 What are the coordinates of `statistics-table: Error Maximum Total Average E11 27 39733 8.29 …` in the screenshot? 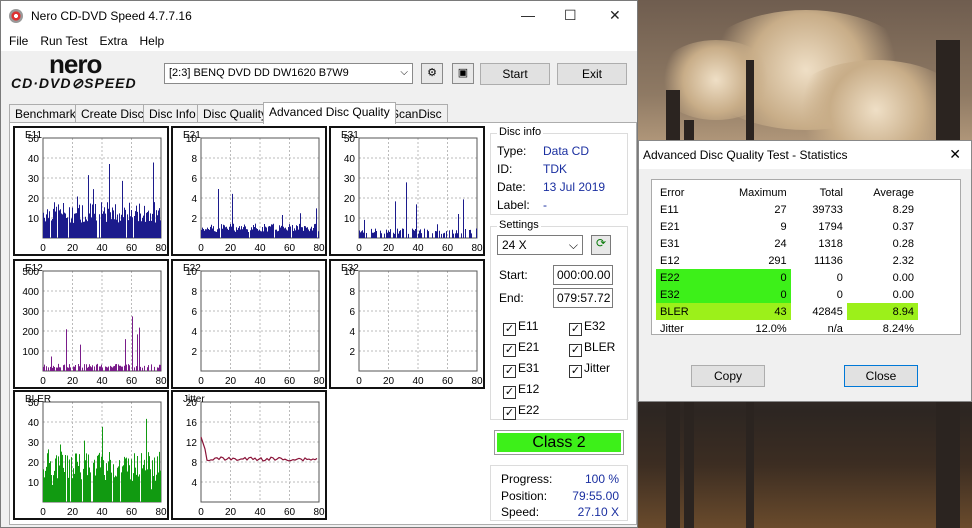 It's located at (787, 260).